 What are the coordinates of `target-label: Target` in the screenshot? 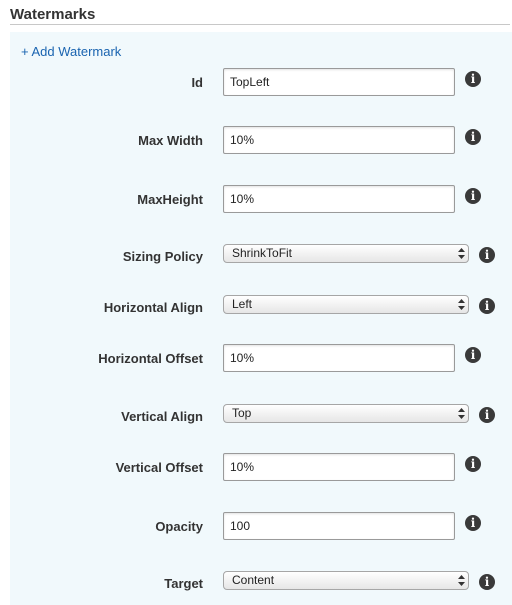 It's located at (183, 583).